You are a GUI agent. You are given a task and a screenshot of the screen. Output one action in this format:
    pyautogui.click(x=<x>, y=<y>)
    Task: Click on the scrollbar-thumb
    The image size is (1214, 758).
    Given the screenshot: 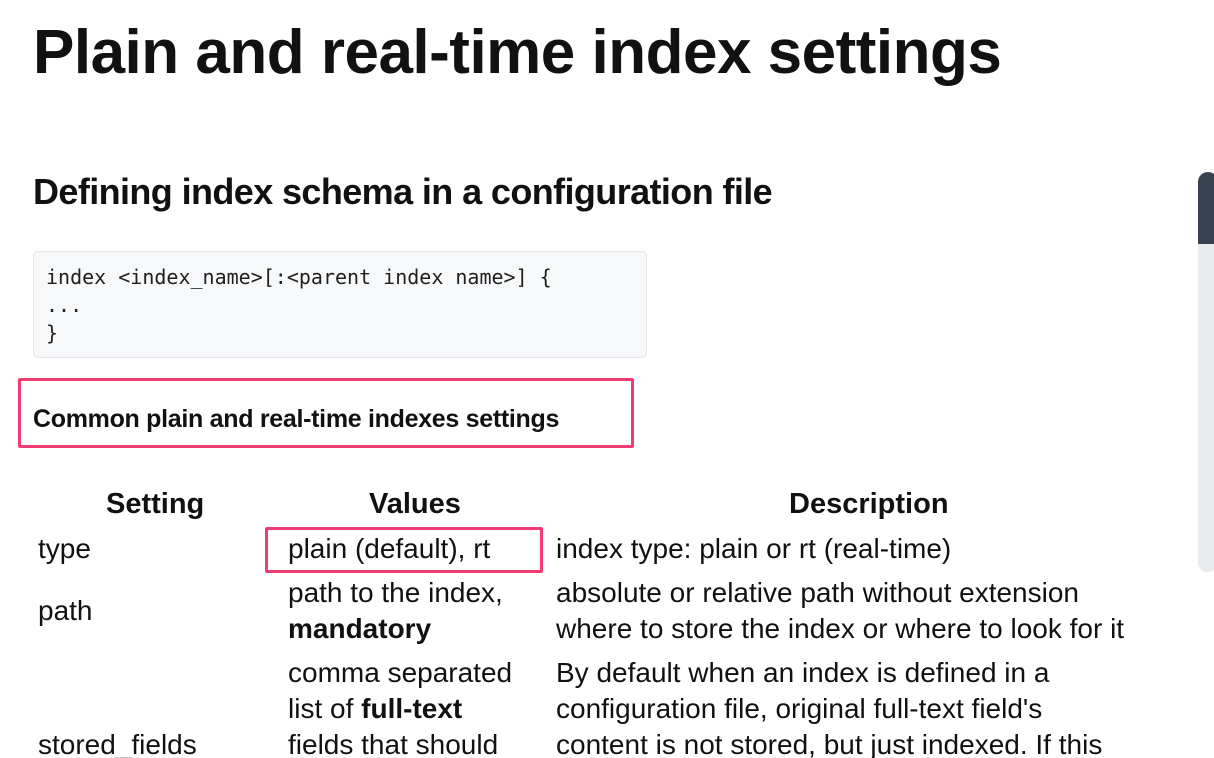 What is the action you would take?
    pyautogui.click(x=1206, y=208)
    